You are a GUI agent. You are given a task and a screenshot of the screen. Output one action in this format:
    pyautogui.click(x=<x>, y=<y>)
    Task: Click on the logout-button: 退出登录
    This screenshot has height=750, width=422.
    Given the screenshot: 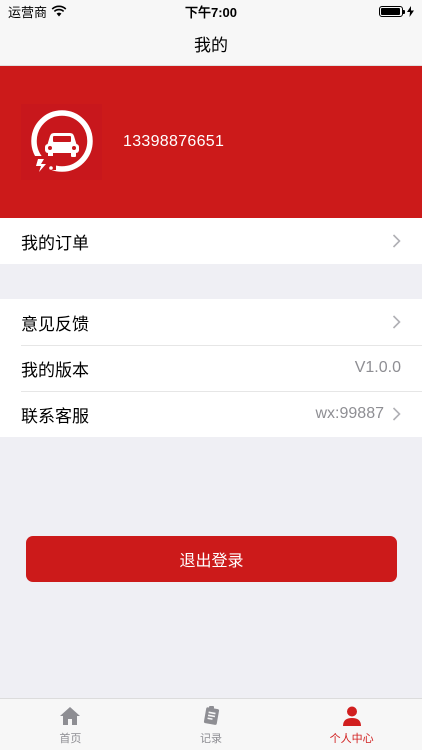 What is the action you would take?
    pyautogui.click(x=211, y=559)
    